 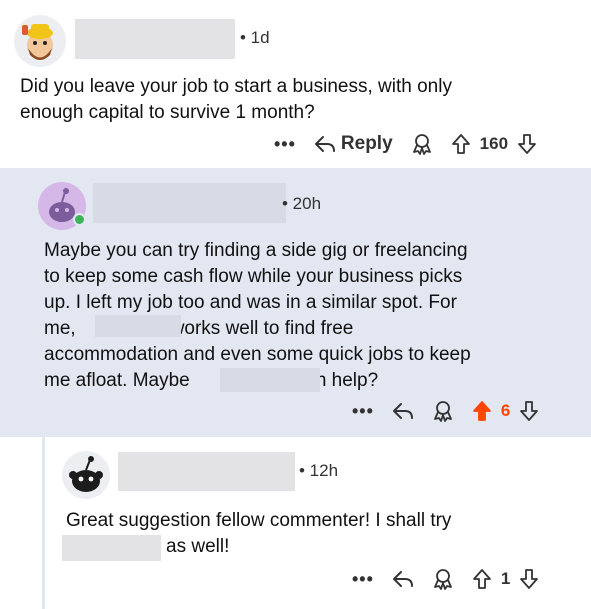 I want to click on comment-fragment: me afloat. Maybe, so click(x=117, y=380).